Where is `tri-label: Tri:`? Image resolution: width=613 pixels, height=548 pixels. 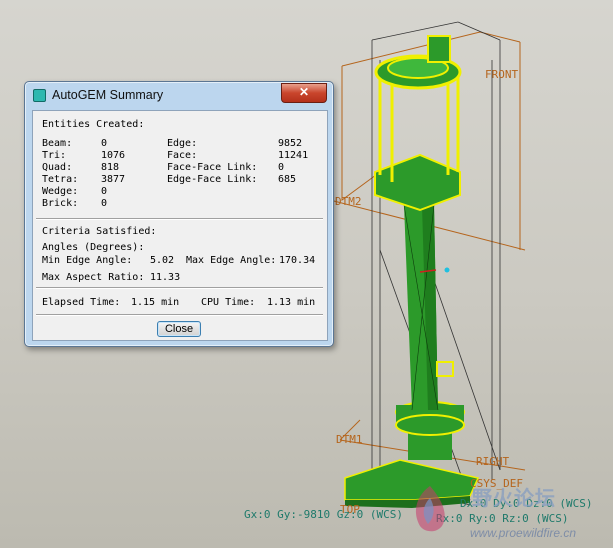 tri-label: Tri: is located at coordinates (54, 155).